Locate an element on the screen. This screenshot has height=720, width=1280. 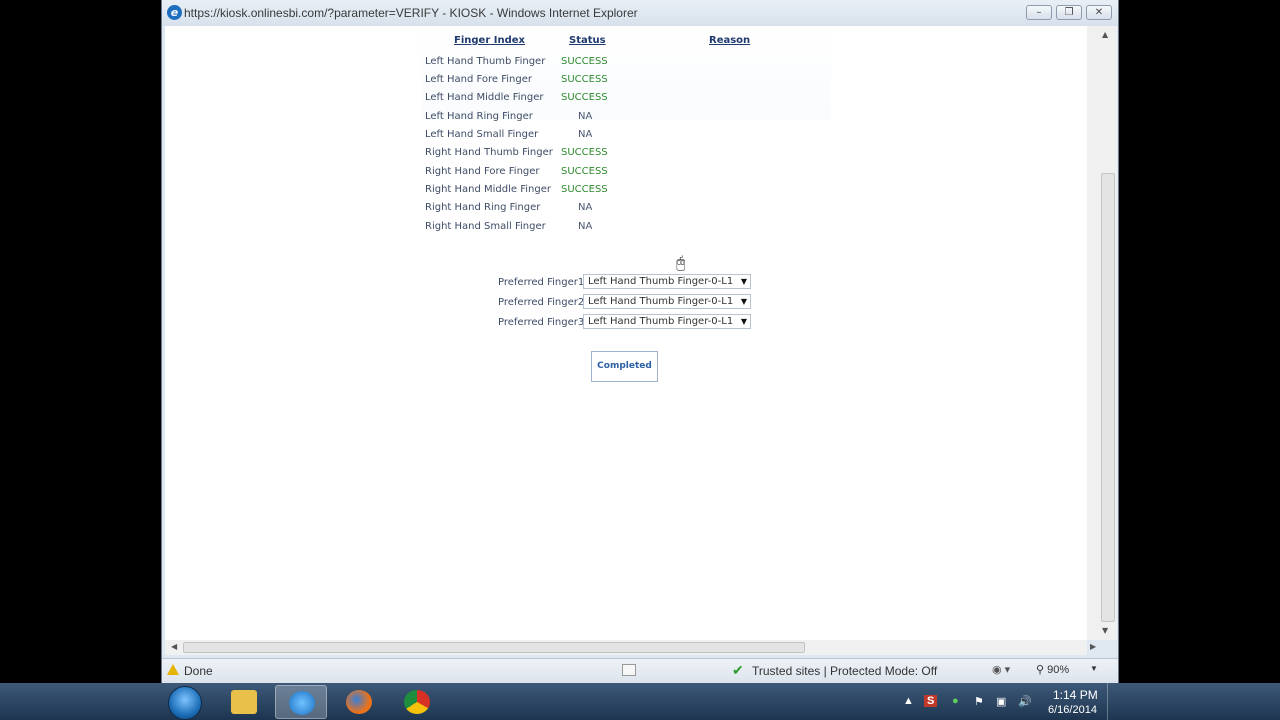
folder-icon is located at coordinates (244, 702).